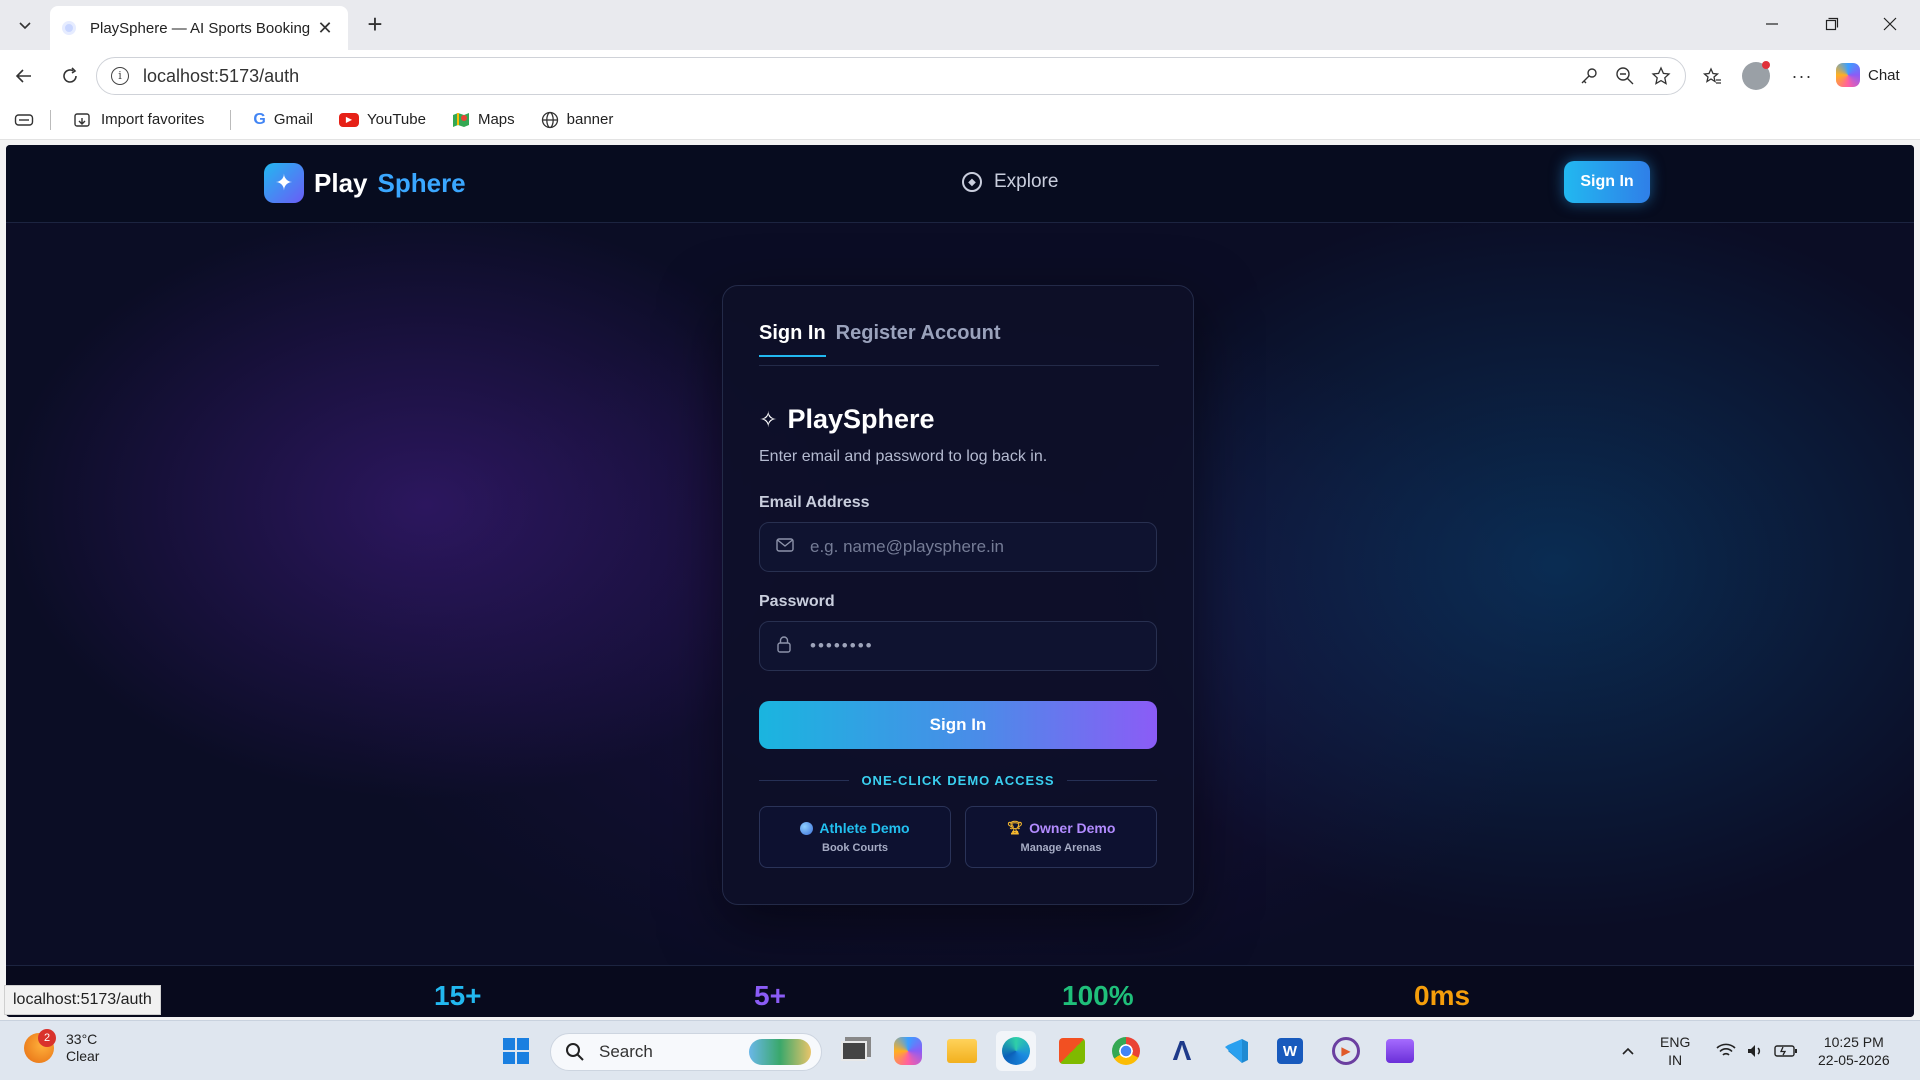  I want to click on search-highlight-icon, so click(780, 1052).